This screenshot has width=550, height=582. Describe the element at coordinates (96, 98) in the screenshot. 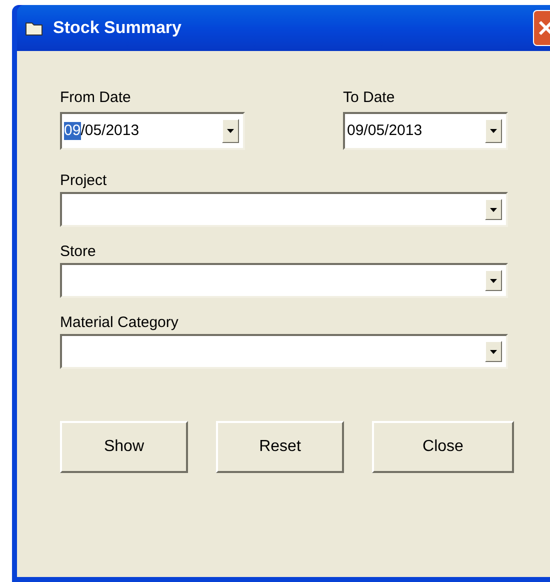

I see `field-label: From Date` at that location.